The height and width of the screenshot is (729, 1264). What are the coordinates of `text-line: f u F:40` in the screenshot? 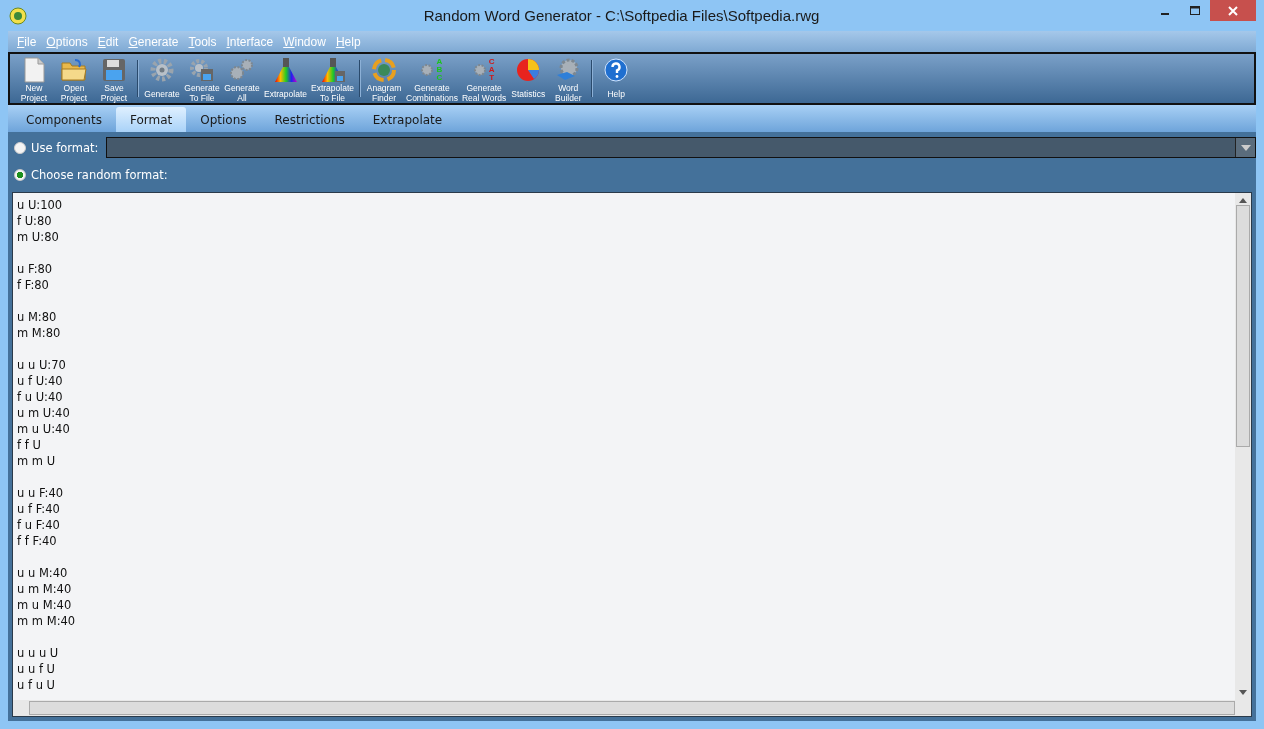 It's located at (38, 525).